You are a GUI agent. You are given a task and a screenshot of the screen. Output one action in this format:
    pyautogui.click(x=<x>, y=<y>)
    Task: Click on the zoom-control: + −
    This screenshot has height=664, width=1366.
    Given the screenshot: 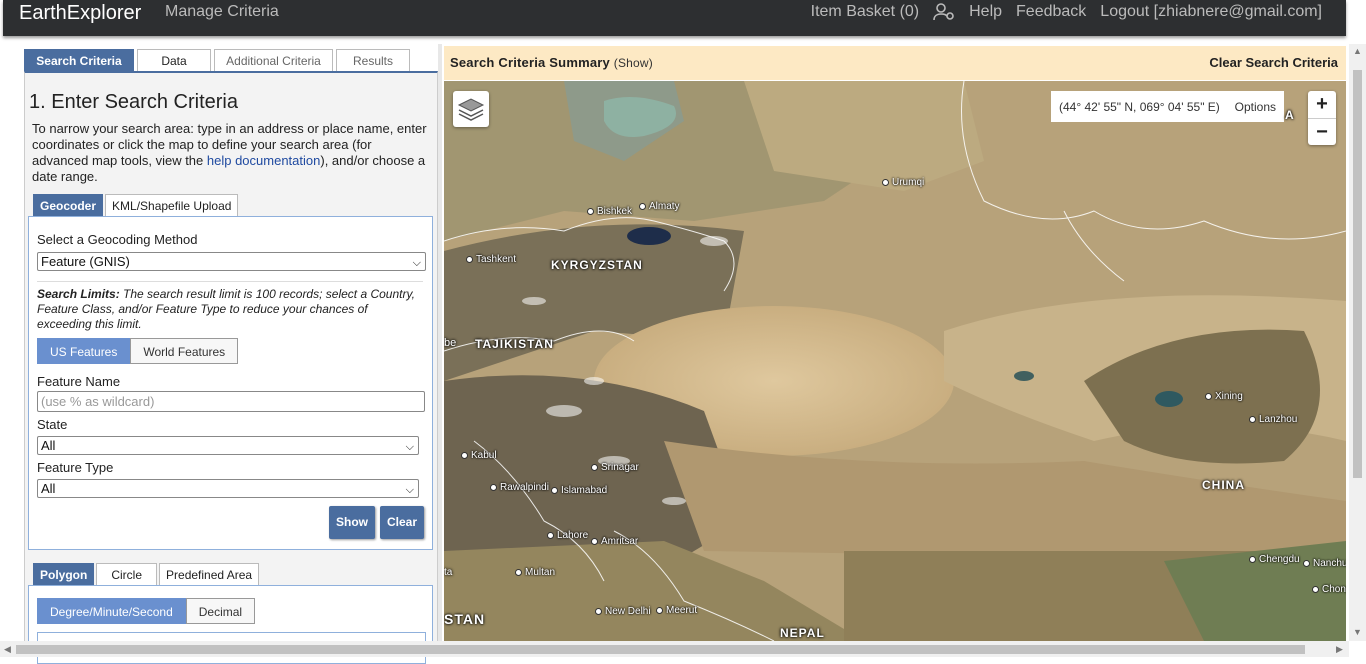 What is the action you would take?
    pyautogui.click(x=1322, y=118)
    